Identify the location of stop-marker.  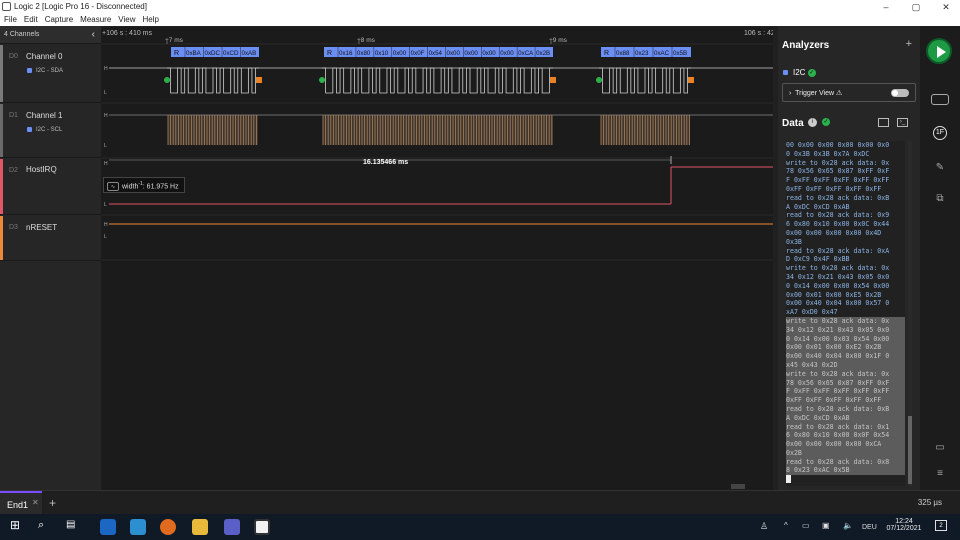
(691, 80).